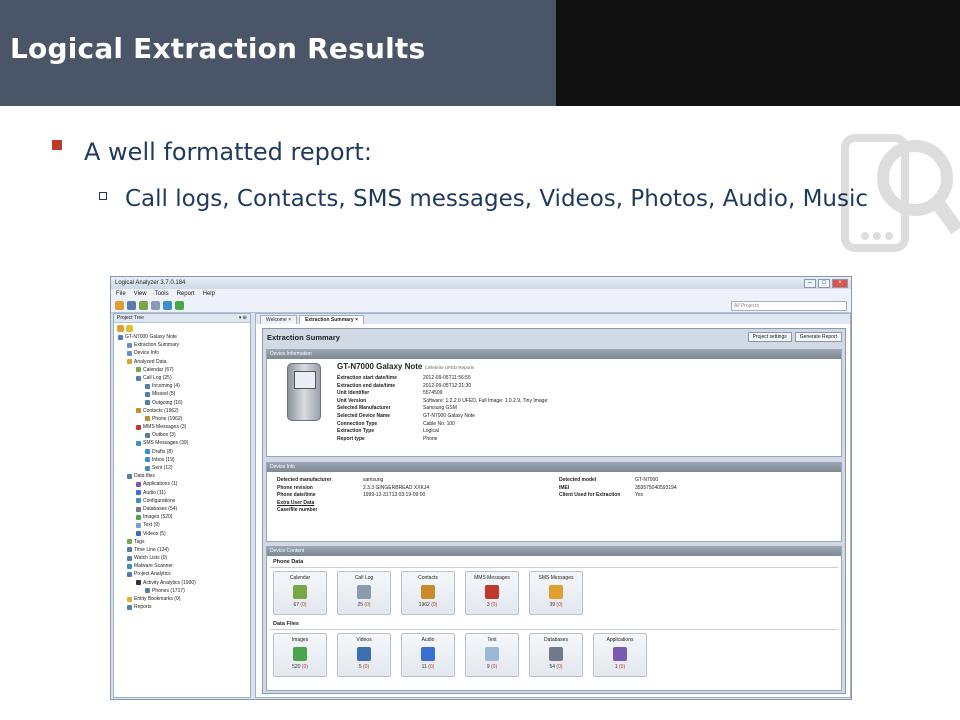 This screenshot has width=960, height=720. I want to click on bullet-marker, so click(57, 145).